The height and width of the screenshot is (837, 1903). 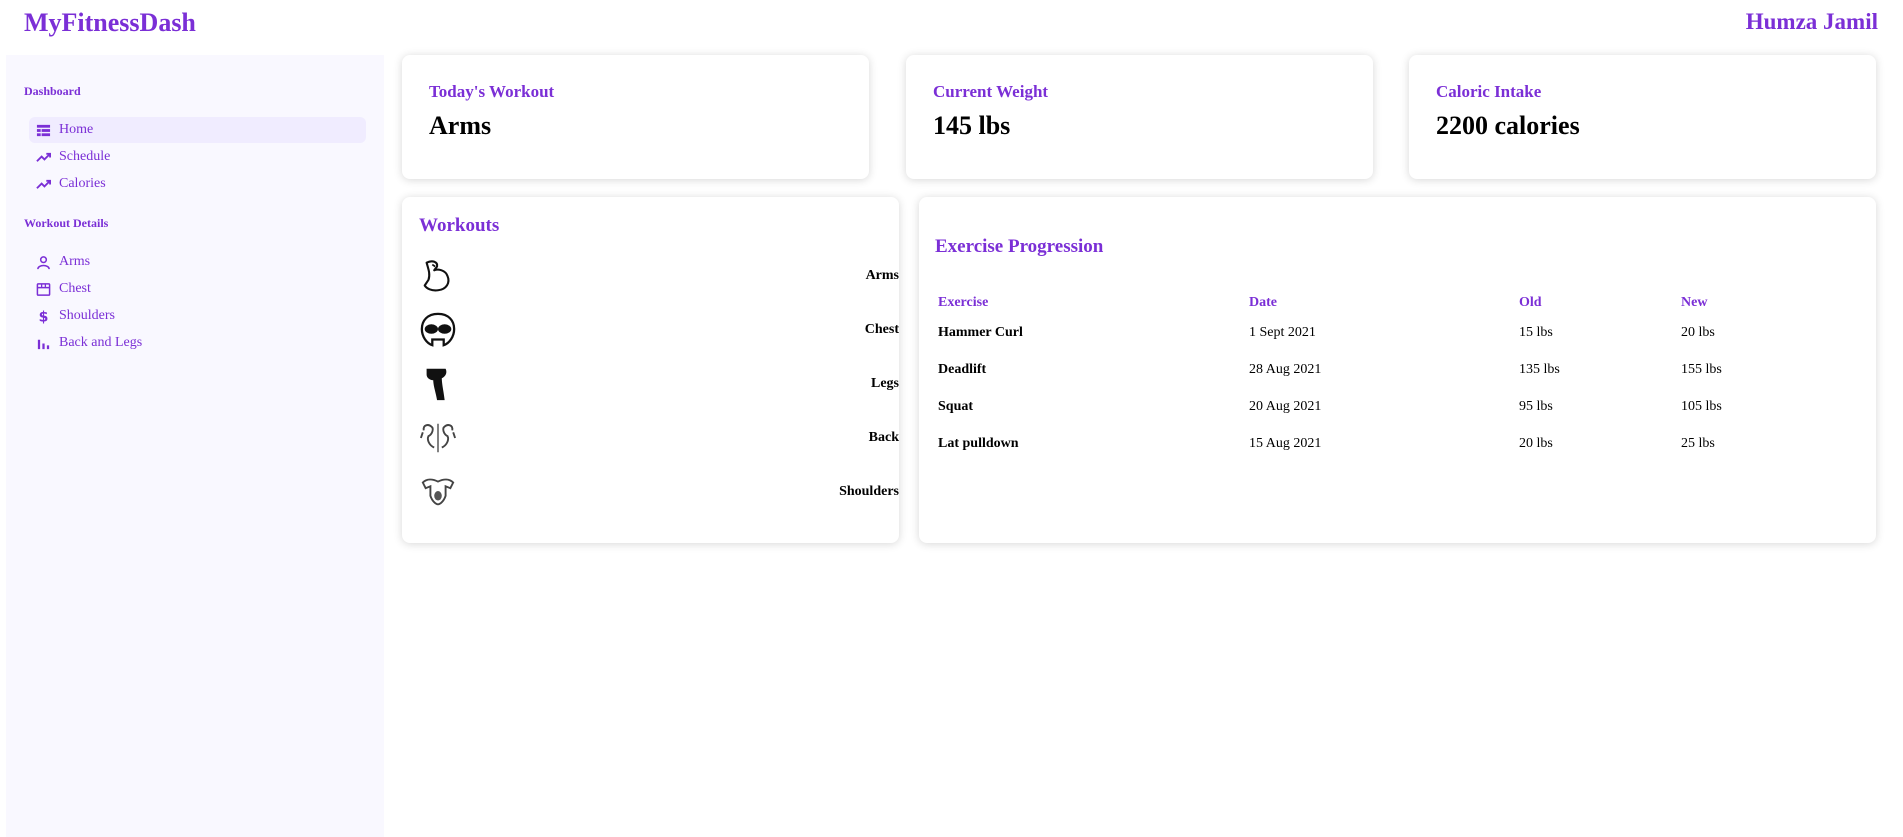 I want to click on sidebar-item-arms: Arms, so click(x=197, y=262).